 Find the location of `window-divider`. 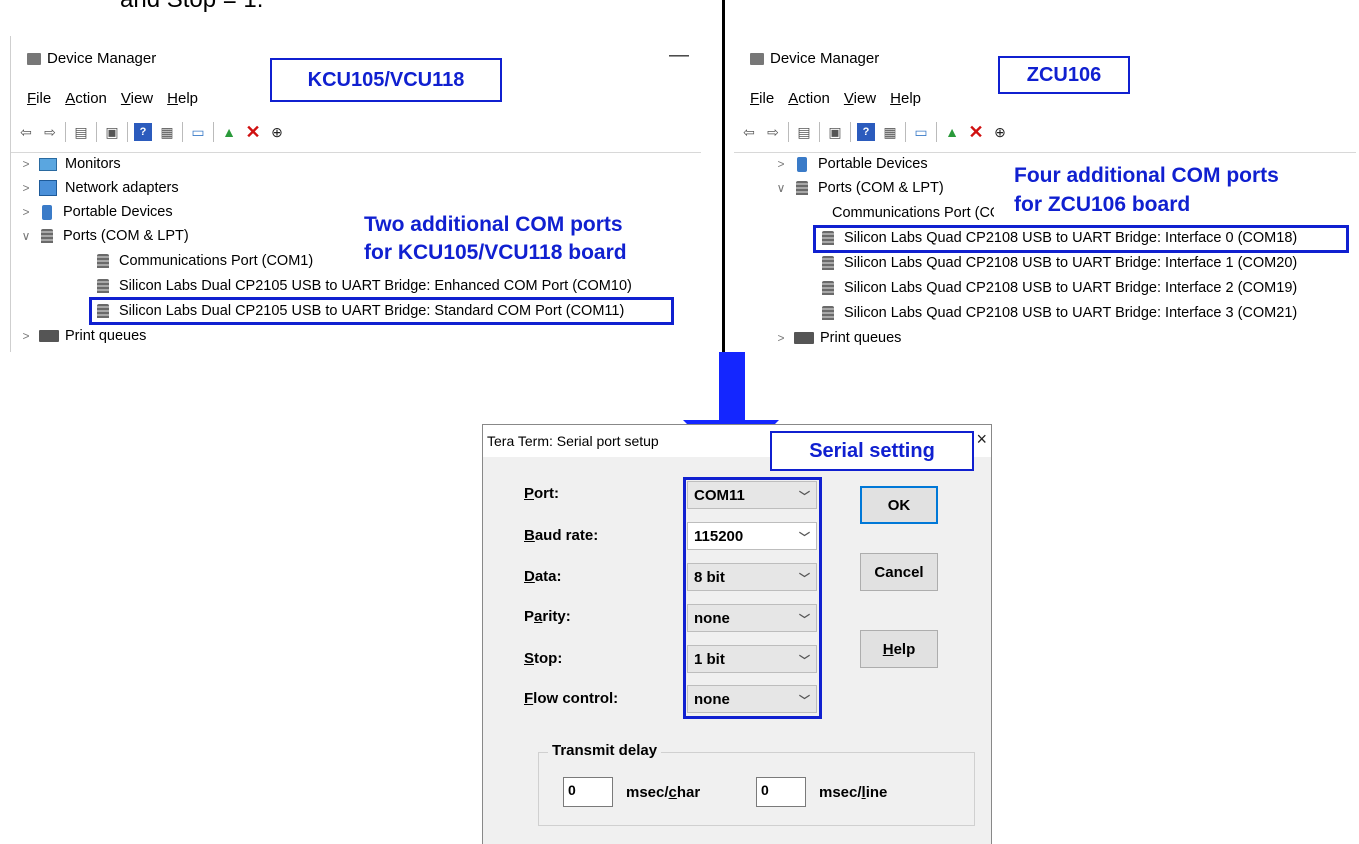

window-divider is located at coordinates (723, 176).